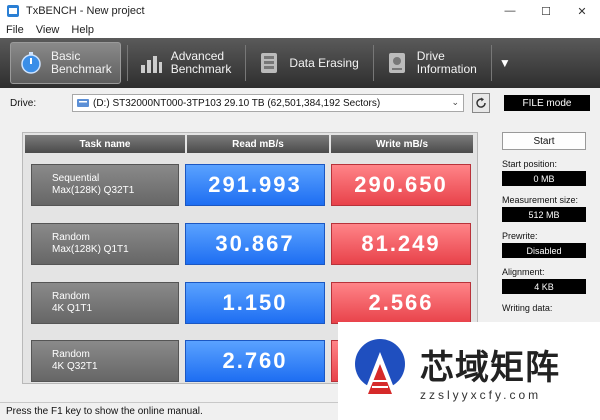 The height and width of the screenshot is (420, 600). Describe the element at coordinates (401, 185) in the screenshot. I see `write-value: 290.650` at that location.